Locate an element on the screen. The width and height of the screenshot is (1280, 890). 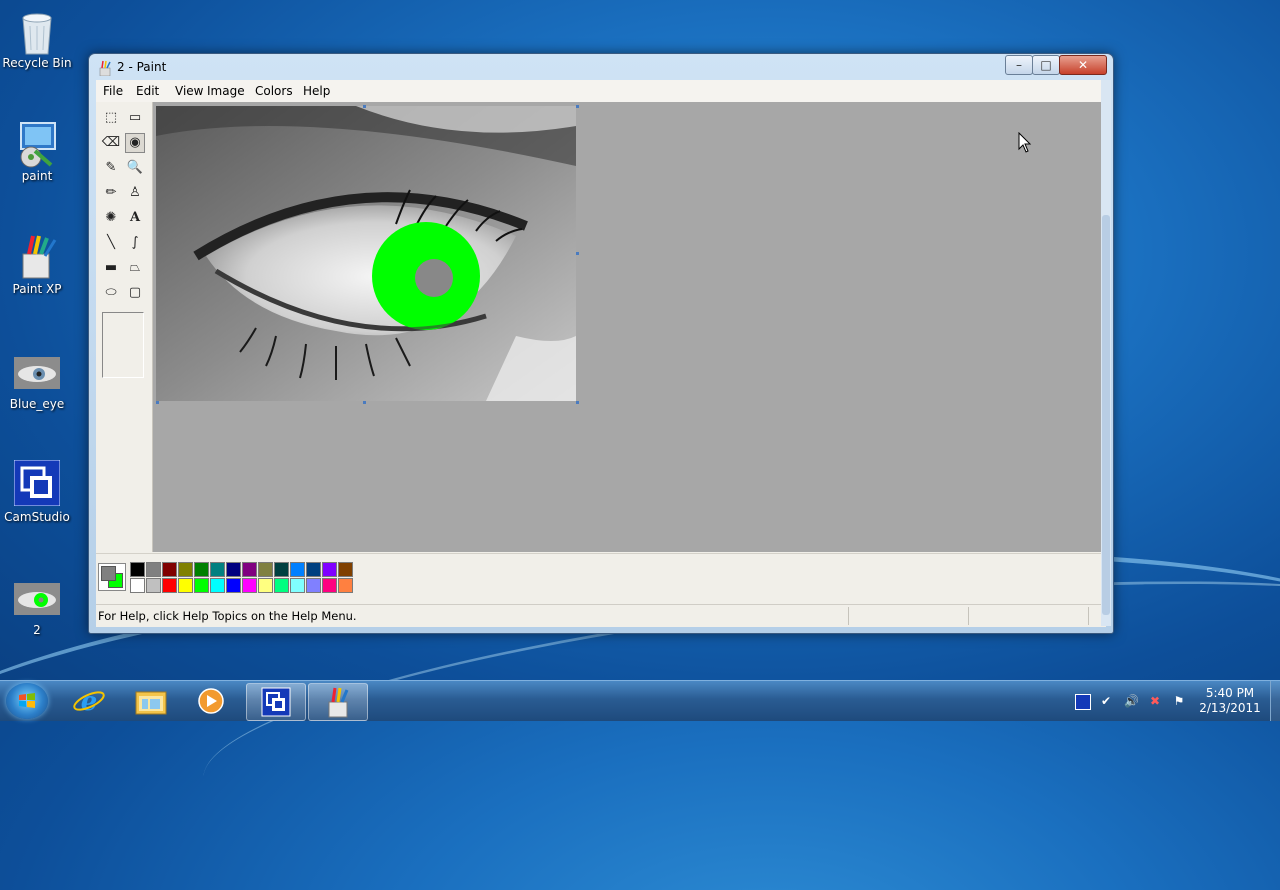
desktop-icon-label: paint is located at coordinates (37, 176).